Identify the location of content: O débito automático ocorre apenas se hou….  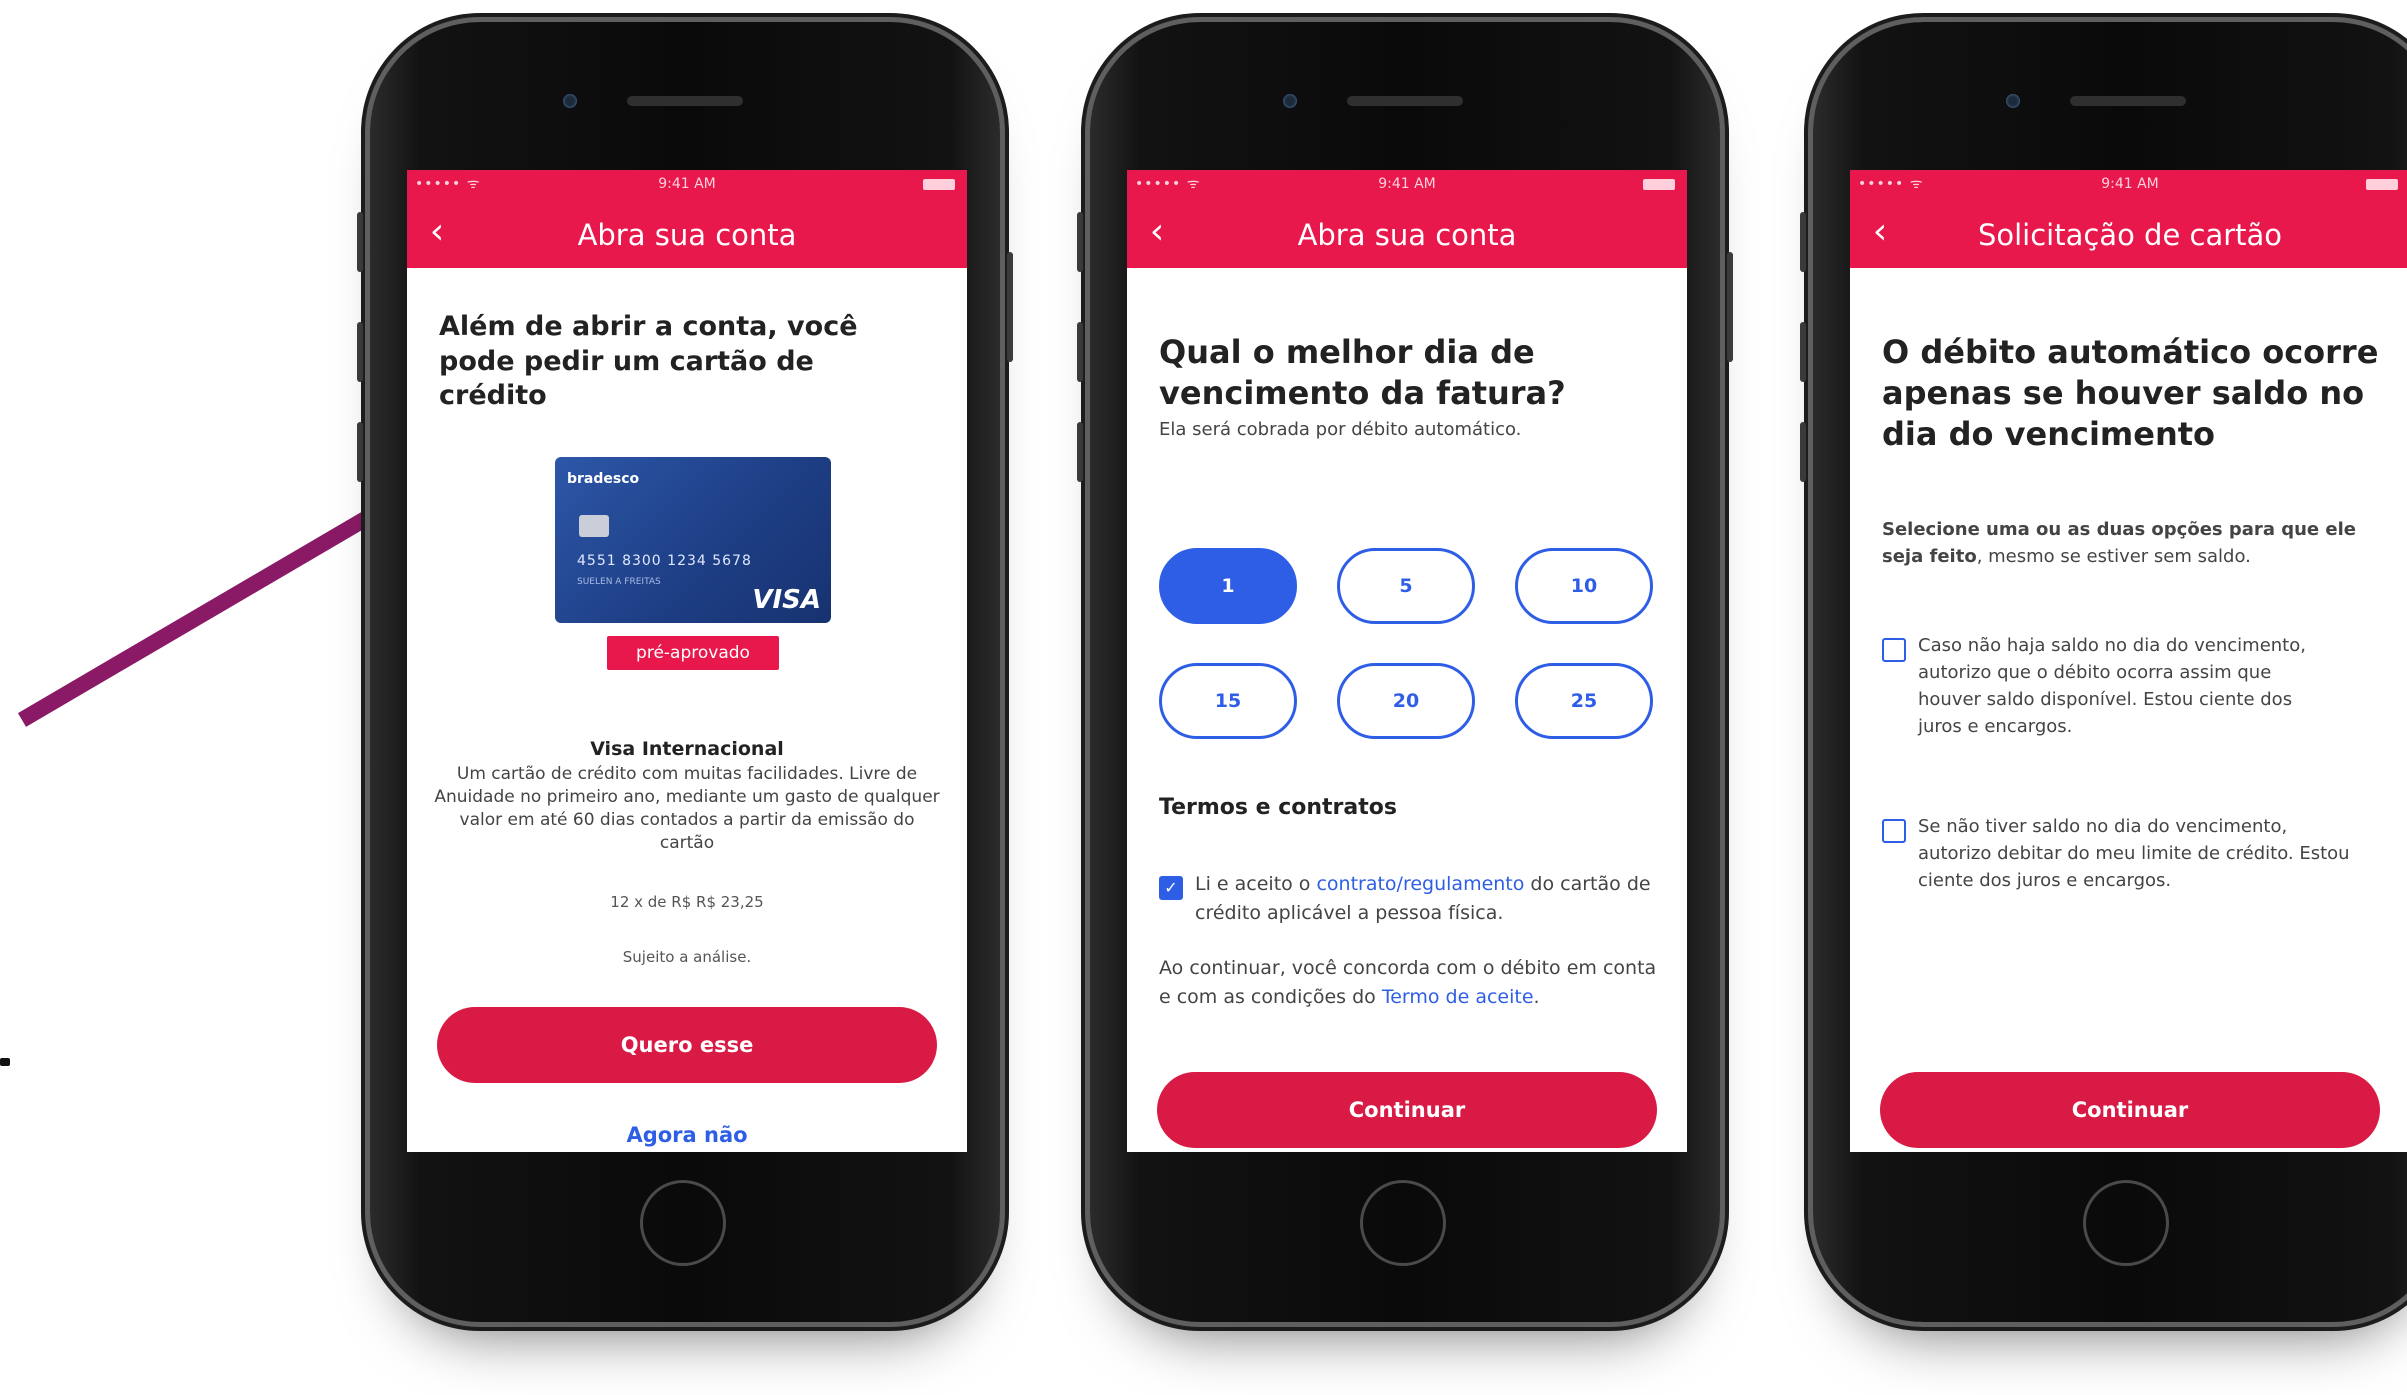
(2128, 710).